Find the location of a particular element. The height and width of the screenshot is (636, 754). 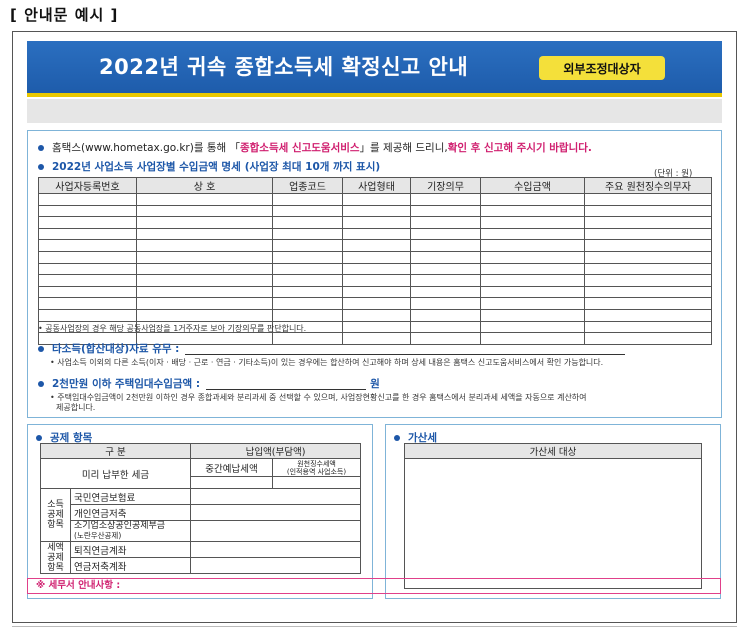

other-income-label: 타소득(합산대상)자료 유무 : is located at coordinates (116, 349).